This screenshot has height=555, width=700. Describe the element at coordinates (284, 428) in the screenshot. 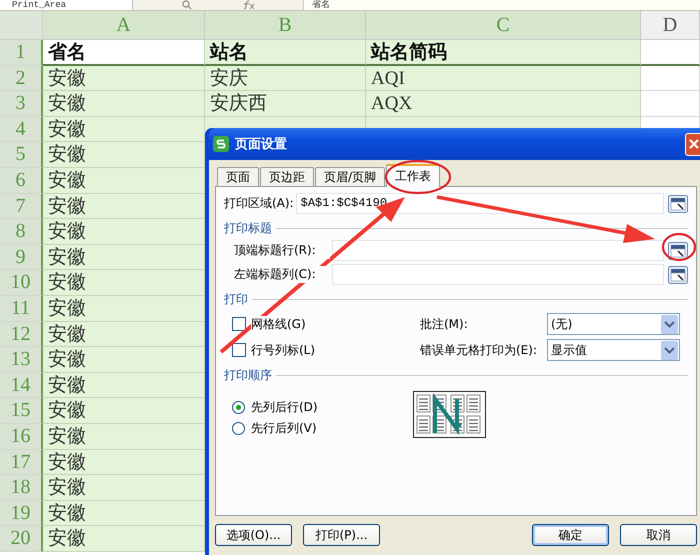

I see `radio-label: 先行后列(V)` at that location.